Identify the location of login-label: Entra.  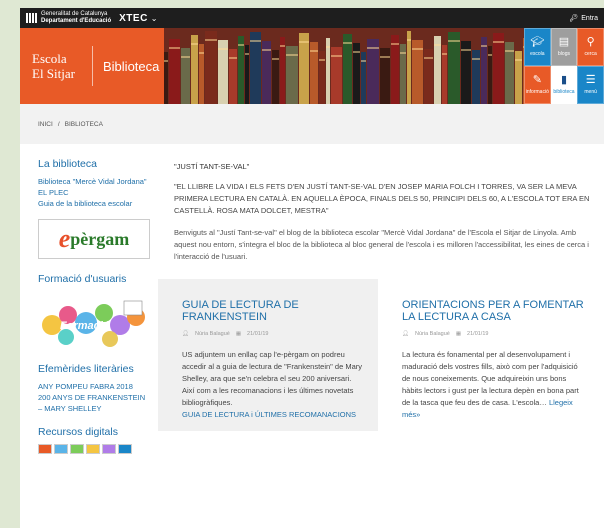
(589, 18).